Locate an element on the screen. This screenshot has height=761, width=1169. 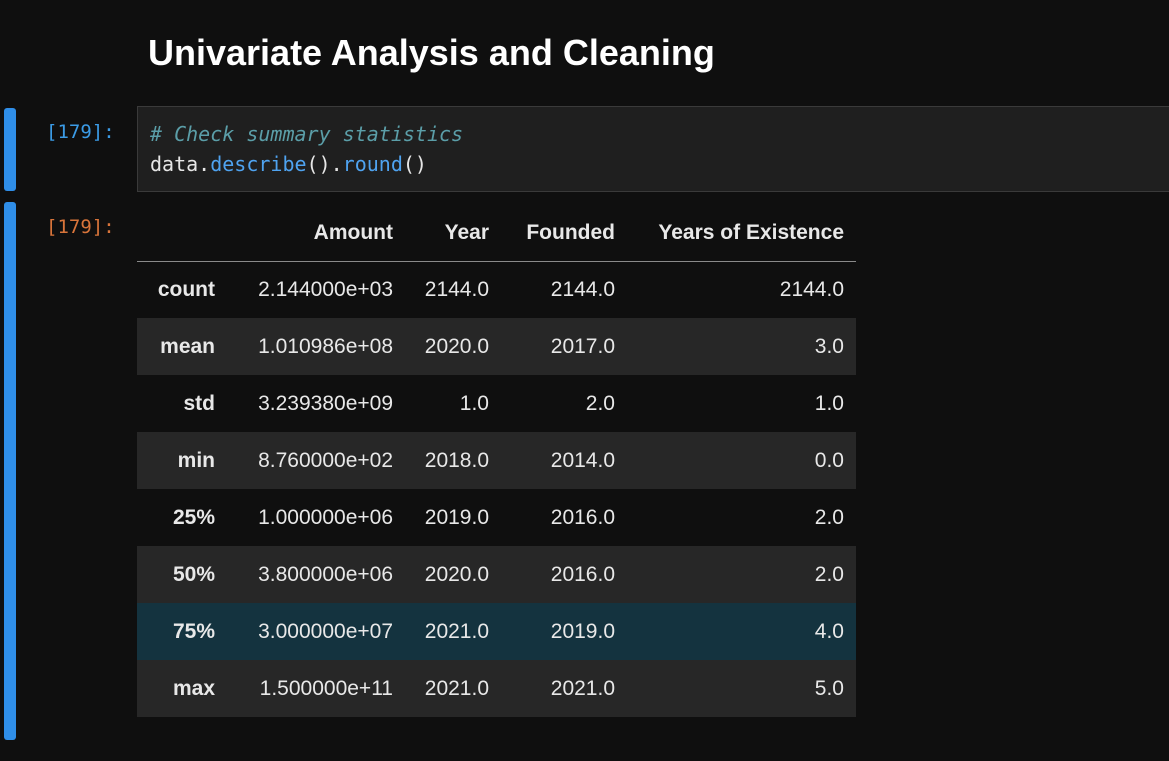
code-comment: # Check summary statistics is located at coordinates (307, 134).